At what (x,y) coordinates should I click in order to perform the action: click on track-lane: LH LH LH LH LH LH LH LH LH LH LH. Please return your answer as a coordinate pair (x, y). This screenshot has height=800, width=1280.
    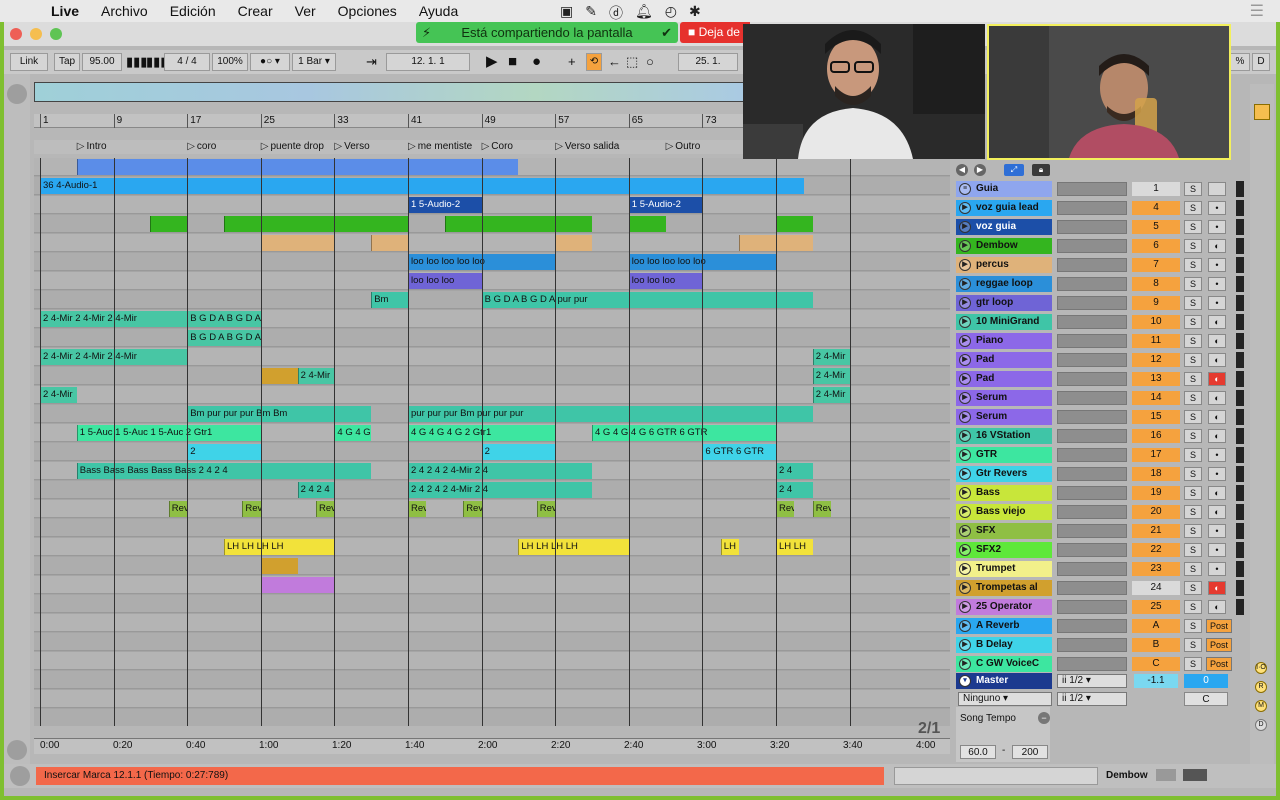
    Looking at the image, I should click on (492, 547).